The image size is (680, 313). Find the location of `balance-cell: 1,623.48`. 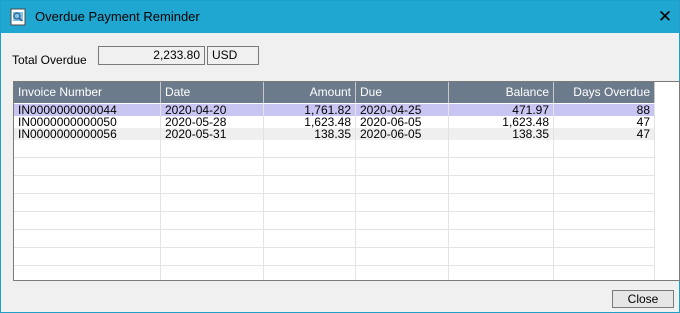

balance-cell: 1,623.48 is located at coordinates (501, 122).